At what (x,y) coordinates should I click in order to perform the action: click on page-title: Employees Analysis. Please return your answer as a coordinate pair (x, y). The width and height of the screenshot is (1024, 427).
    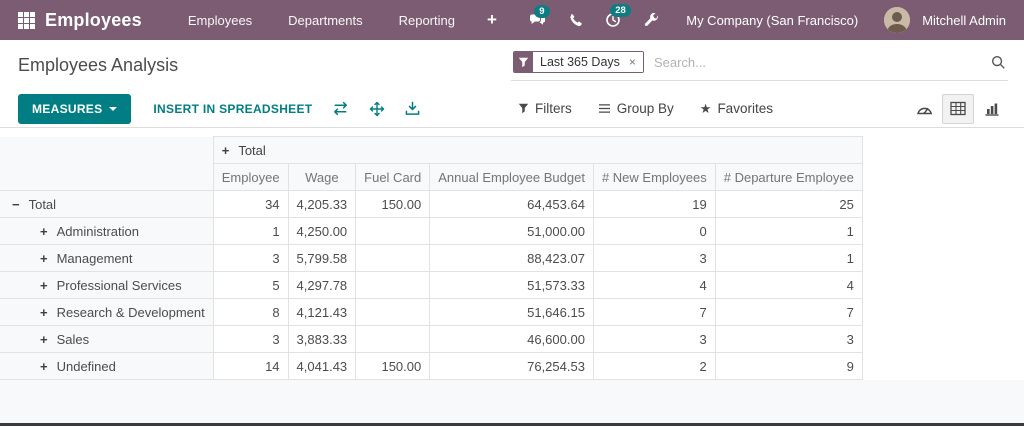
    Looking at the image, I should click on (98, 64).